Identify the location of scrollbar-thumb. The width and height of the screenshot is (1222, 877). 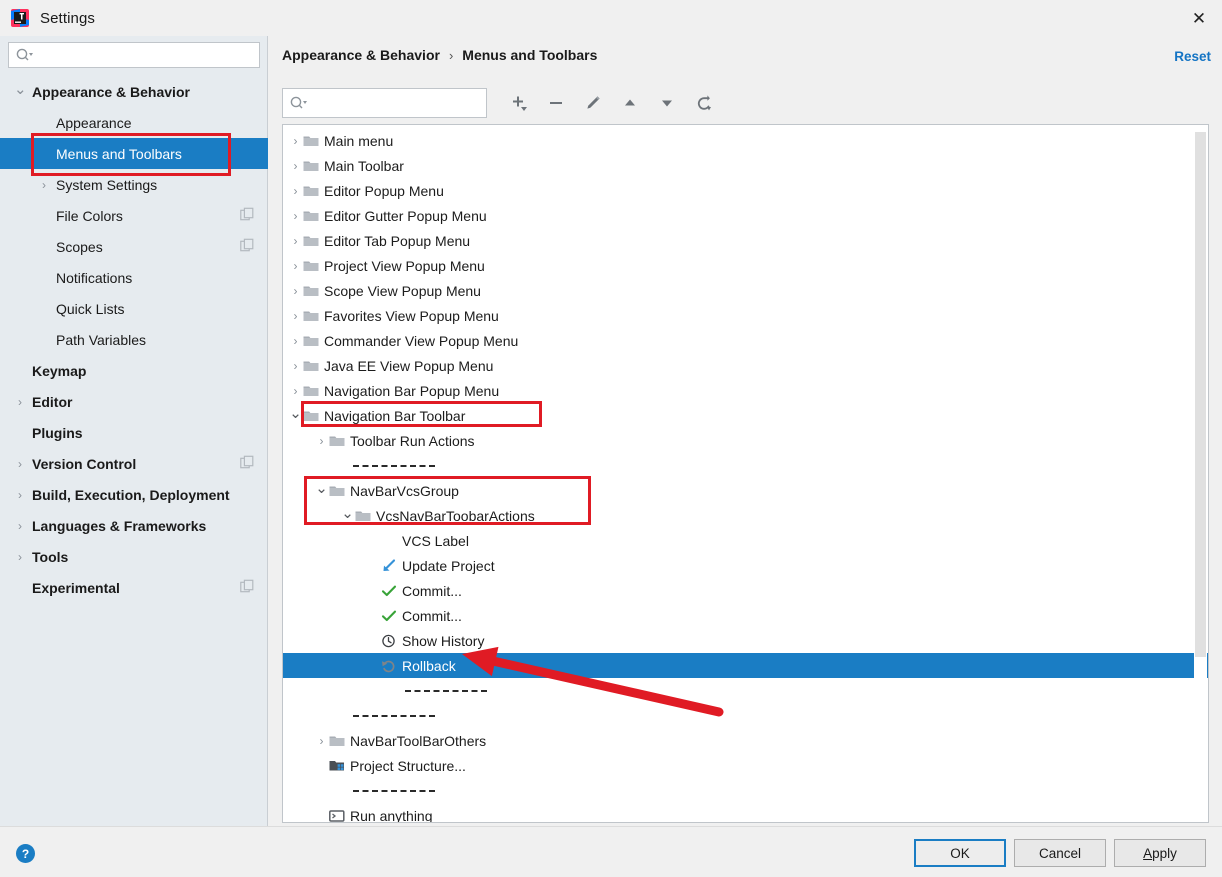
(1200, 394).